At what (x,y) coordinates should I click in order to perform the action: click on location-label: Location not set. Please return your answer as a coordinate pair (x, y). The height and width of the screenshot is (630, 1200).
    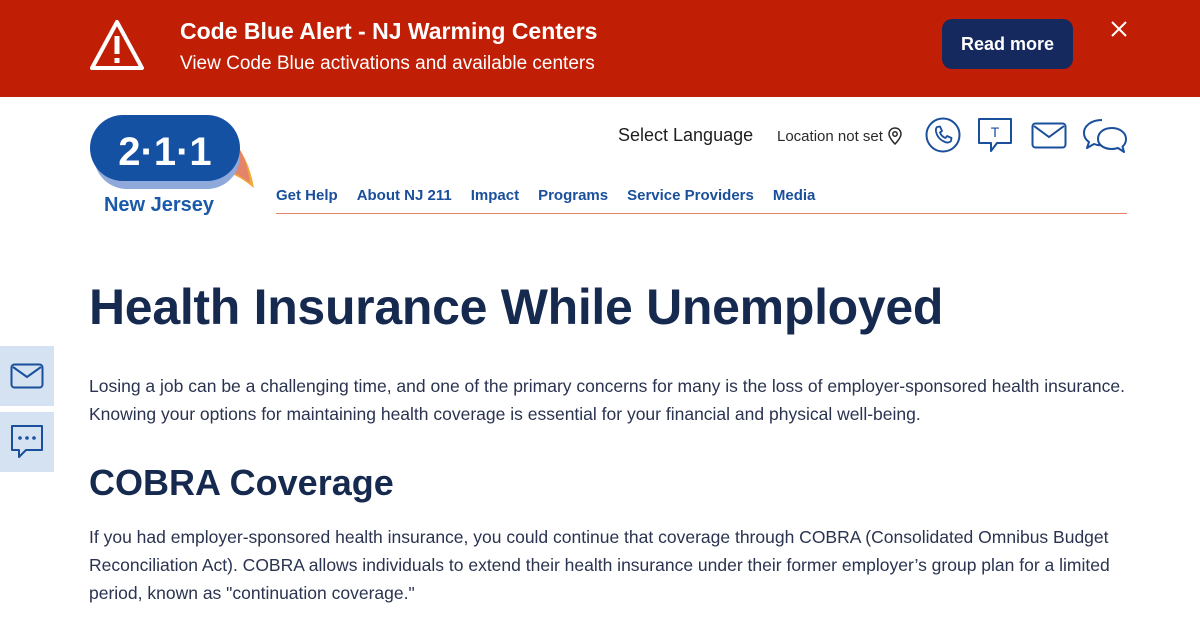
    Looking at the image, I should click on (830, 136).